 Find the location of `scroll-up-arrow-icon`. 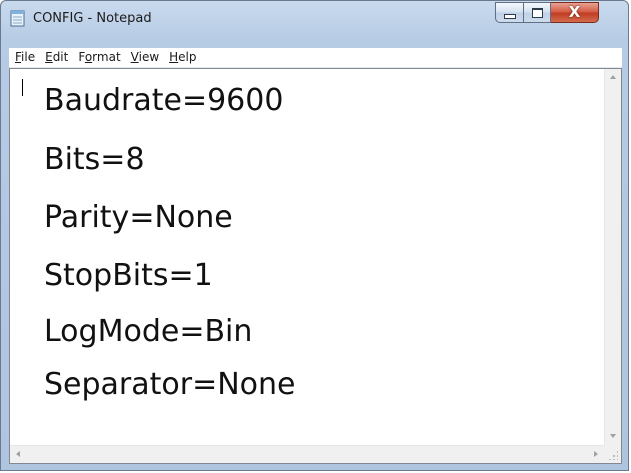

scroll-up-arrow-icon is located at coordinates (613, 77).